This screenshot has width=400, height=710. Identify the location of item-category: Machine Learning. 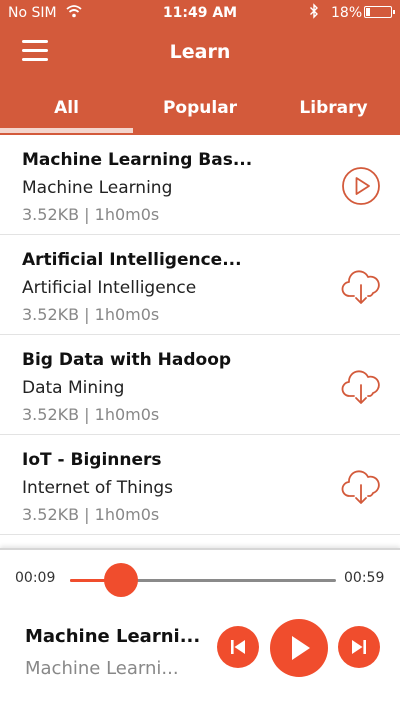
(97, 188).